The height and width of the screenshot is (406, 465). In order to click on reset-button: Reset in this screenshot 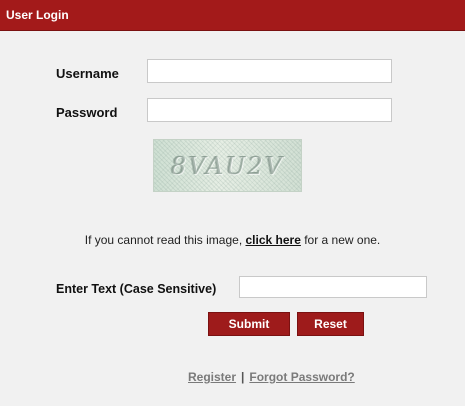, I will do `click(330, 324)`.